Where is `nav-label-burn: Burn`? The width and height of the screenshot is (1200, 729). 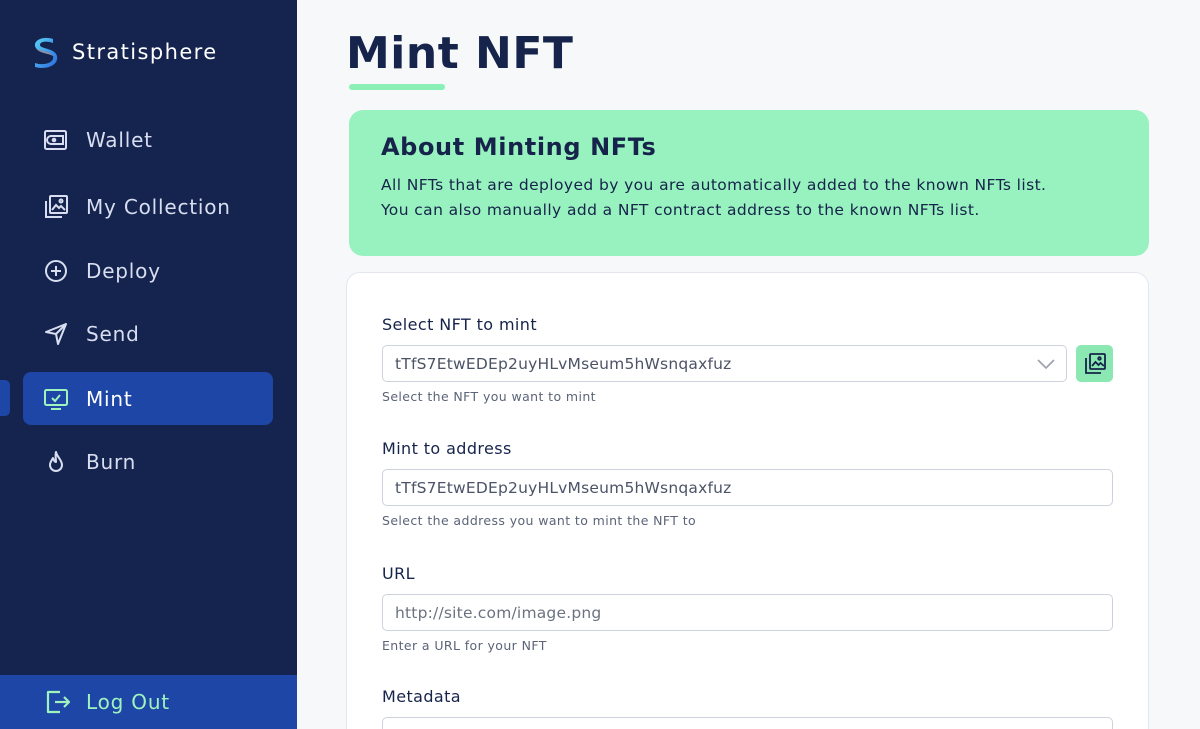 nav-label-burn: Burn is located at coordinates (111, 461).